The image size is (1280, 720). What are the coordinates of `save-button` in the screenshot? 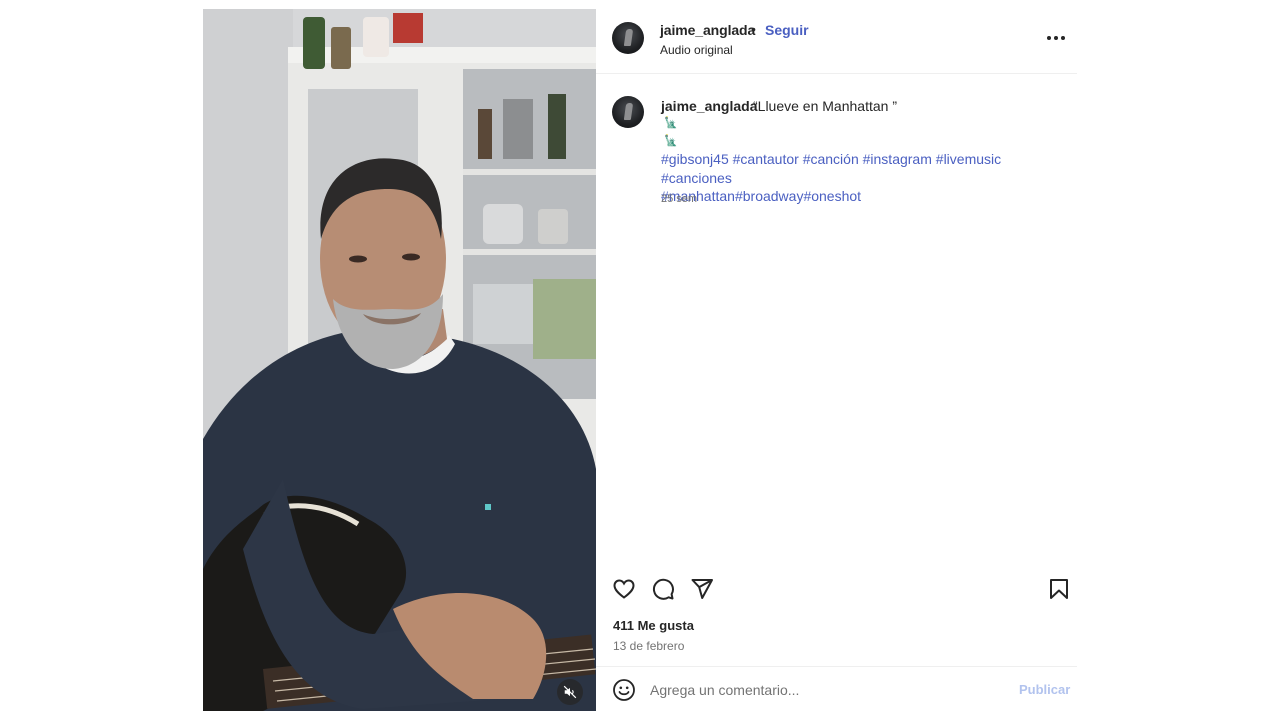 It's located at (1059, 589).